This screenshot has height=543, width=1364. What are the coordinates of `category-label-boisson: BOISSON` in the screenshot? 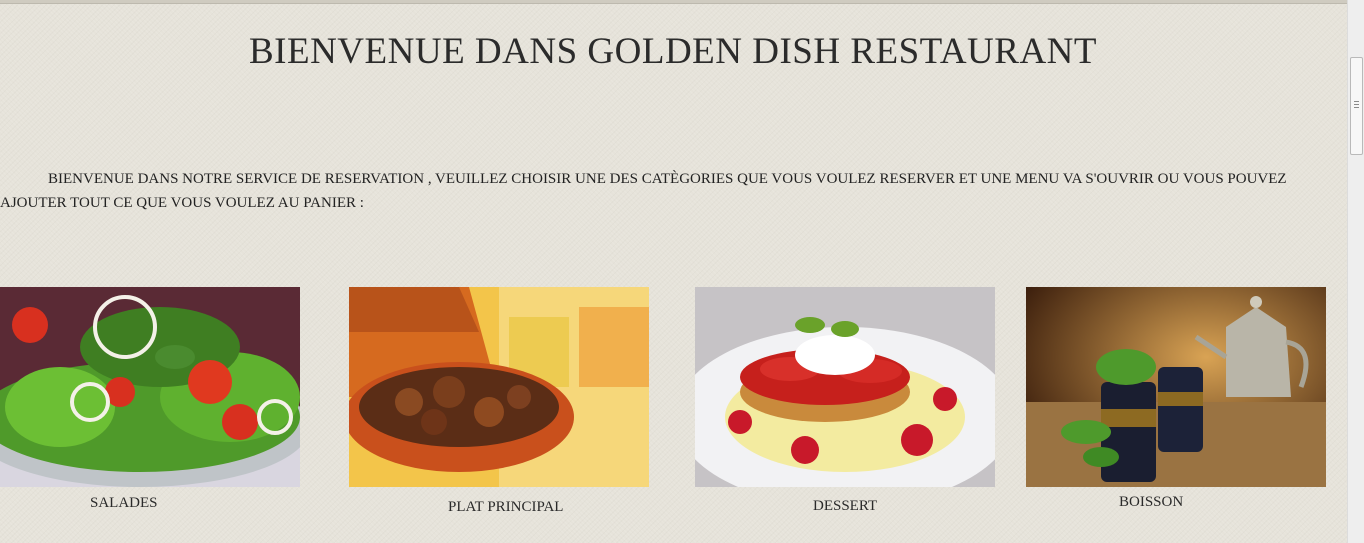 It's located at (1151, 502).